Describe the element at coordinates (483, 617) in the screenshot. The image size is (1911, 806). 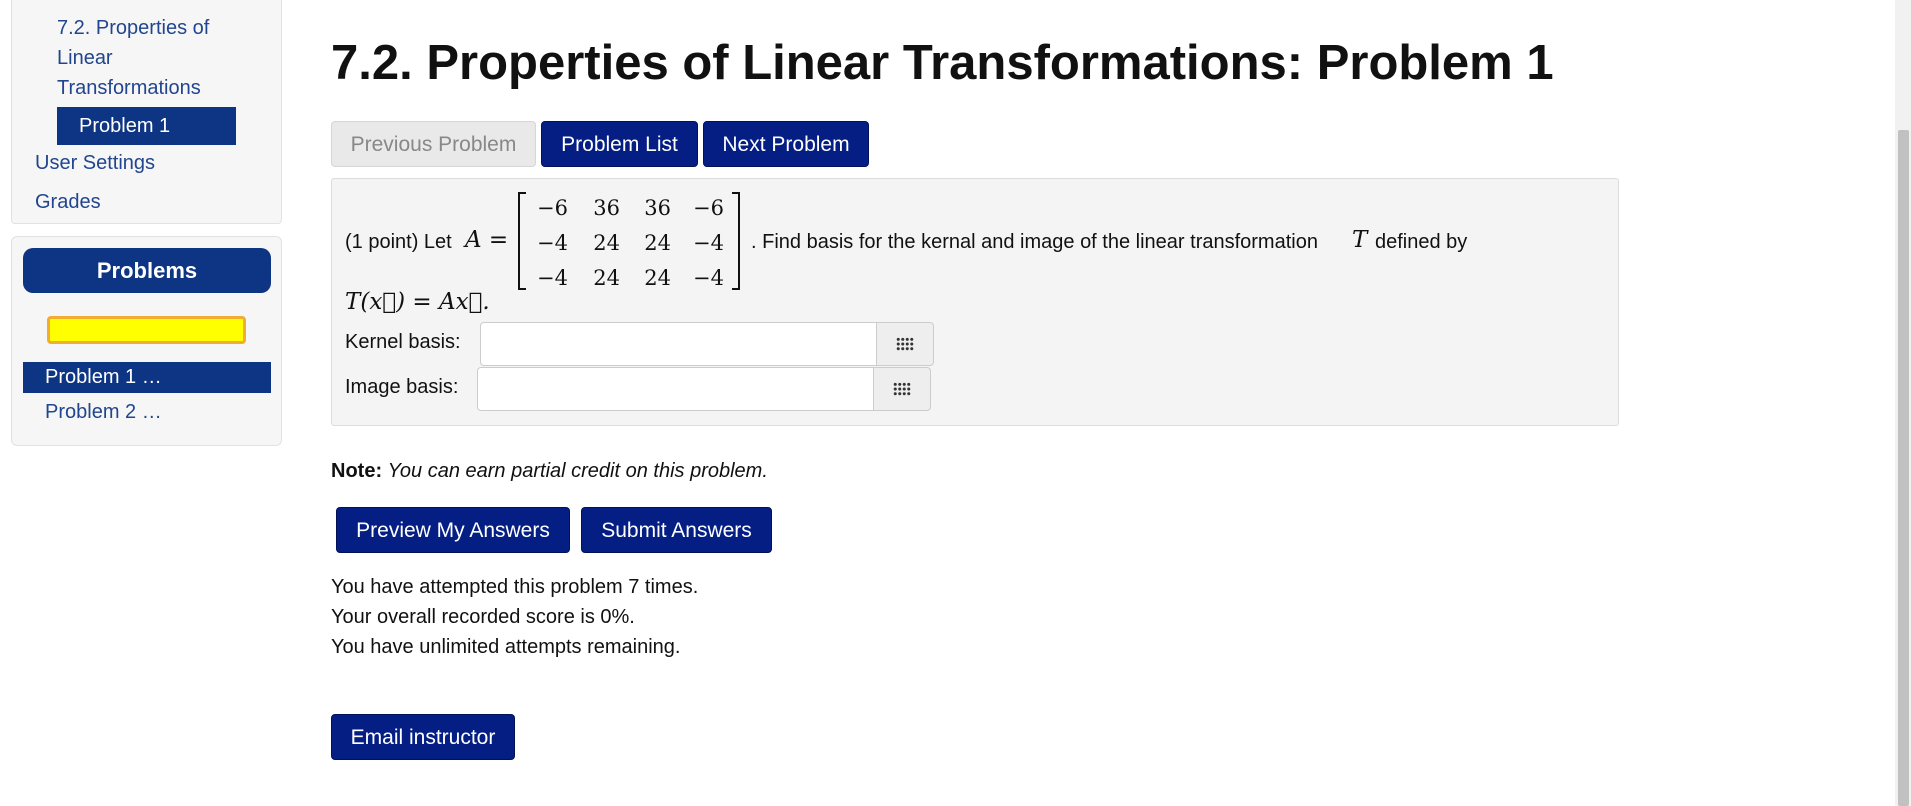
I see `score-text: Your overall recorded score is 0%.` at that location.